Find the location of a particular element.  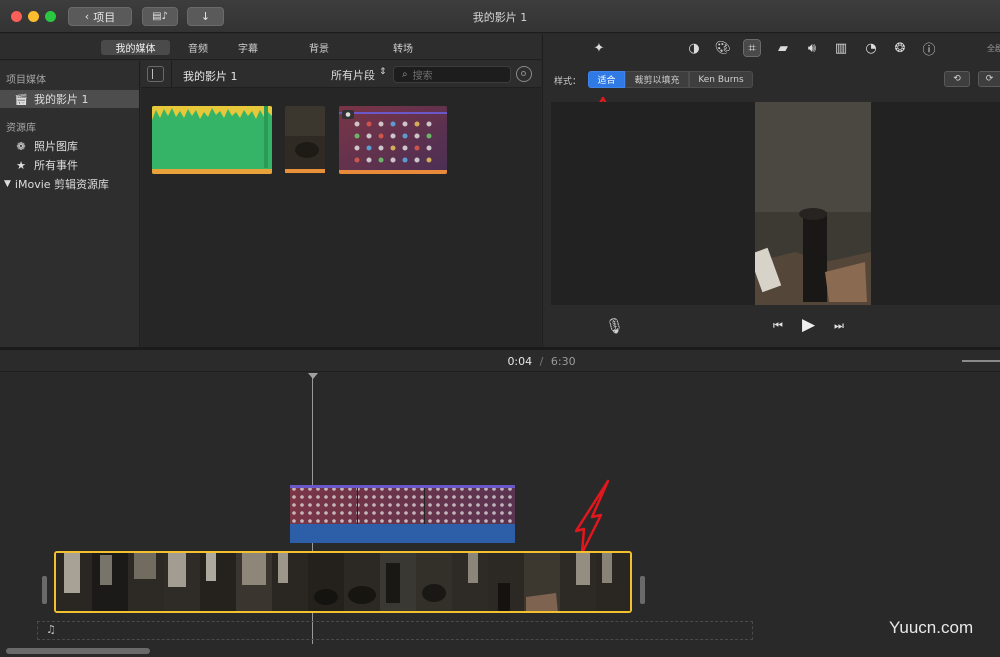

rotate-right-button: ⟳ is located at coordinates (989, 79).